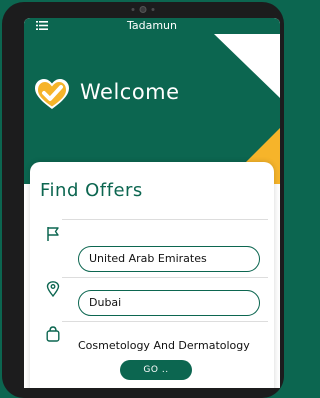 The height and width of the screenshot is (398, 320). What do you see at coordinates (91, 190) in the screenshot?
I see `card-title: Find Offers` at bounding box center [91, 190].